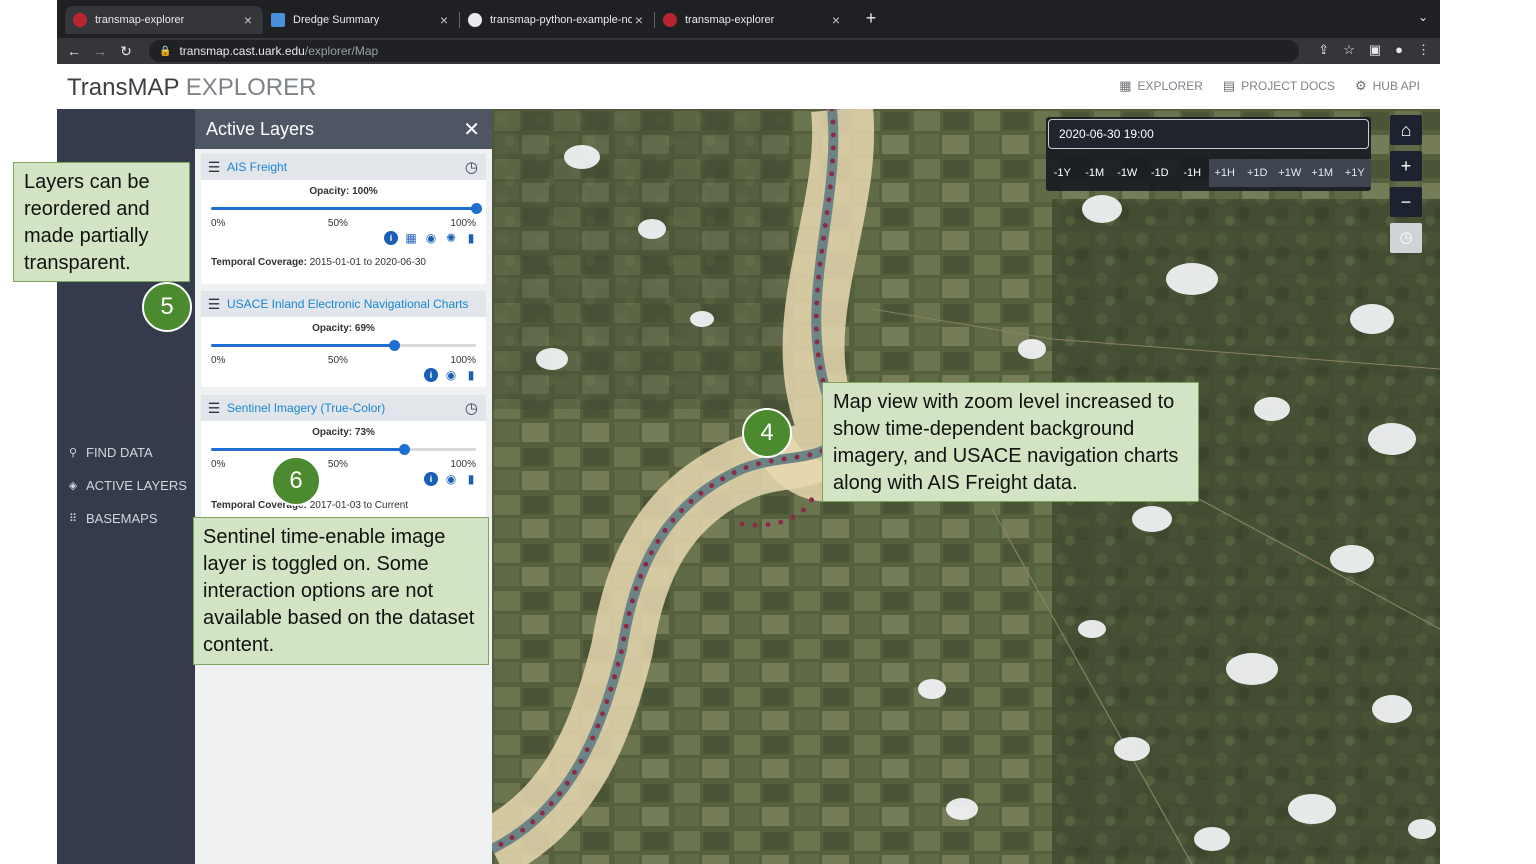 The width and height of the screenshot is (1536, 864). Describe the element at coordinates (1125, 85) in the screenshot. I see `map-icon: ▦` at that location.